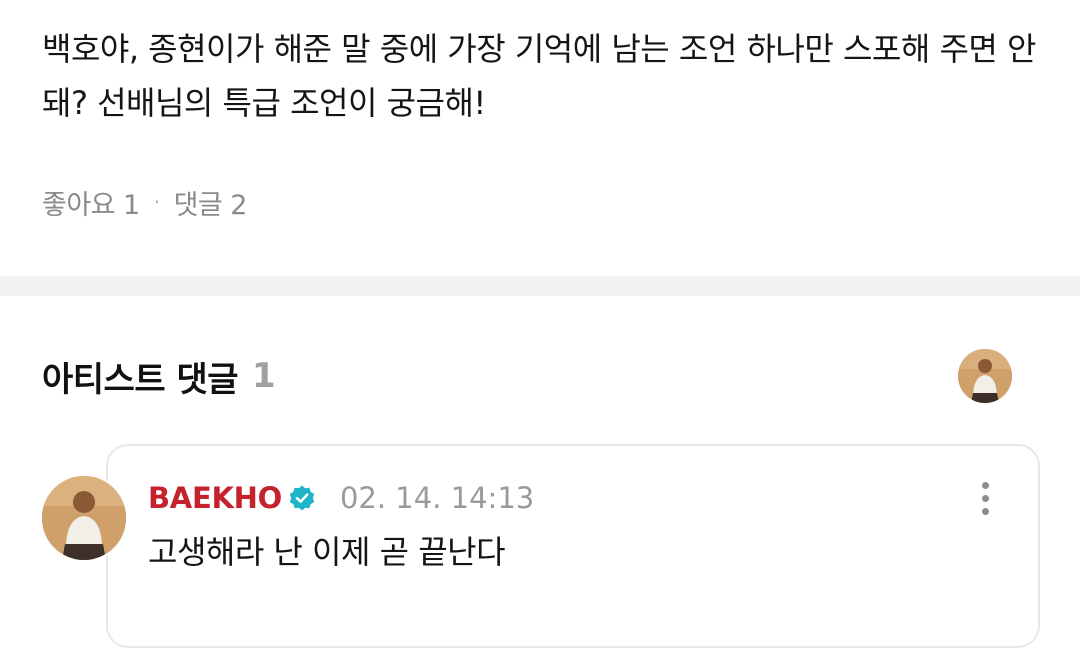 The width and height of the screenshot is (1080, 648). I want to click on comments-button: 댓글 2, so click(210, 202).